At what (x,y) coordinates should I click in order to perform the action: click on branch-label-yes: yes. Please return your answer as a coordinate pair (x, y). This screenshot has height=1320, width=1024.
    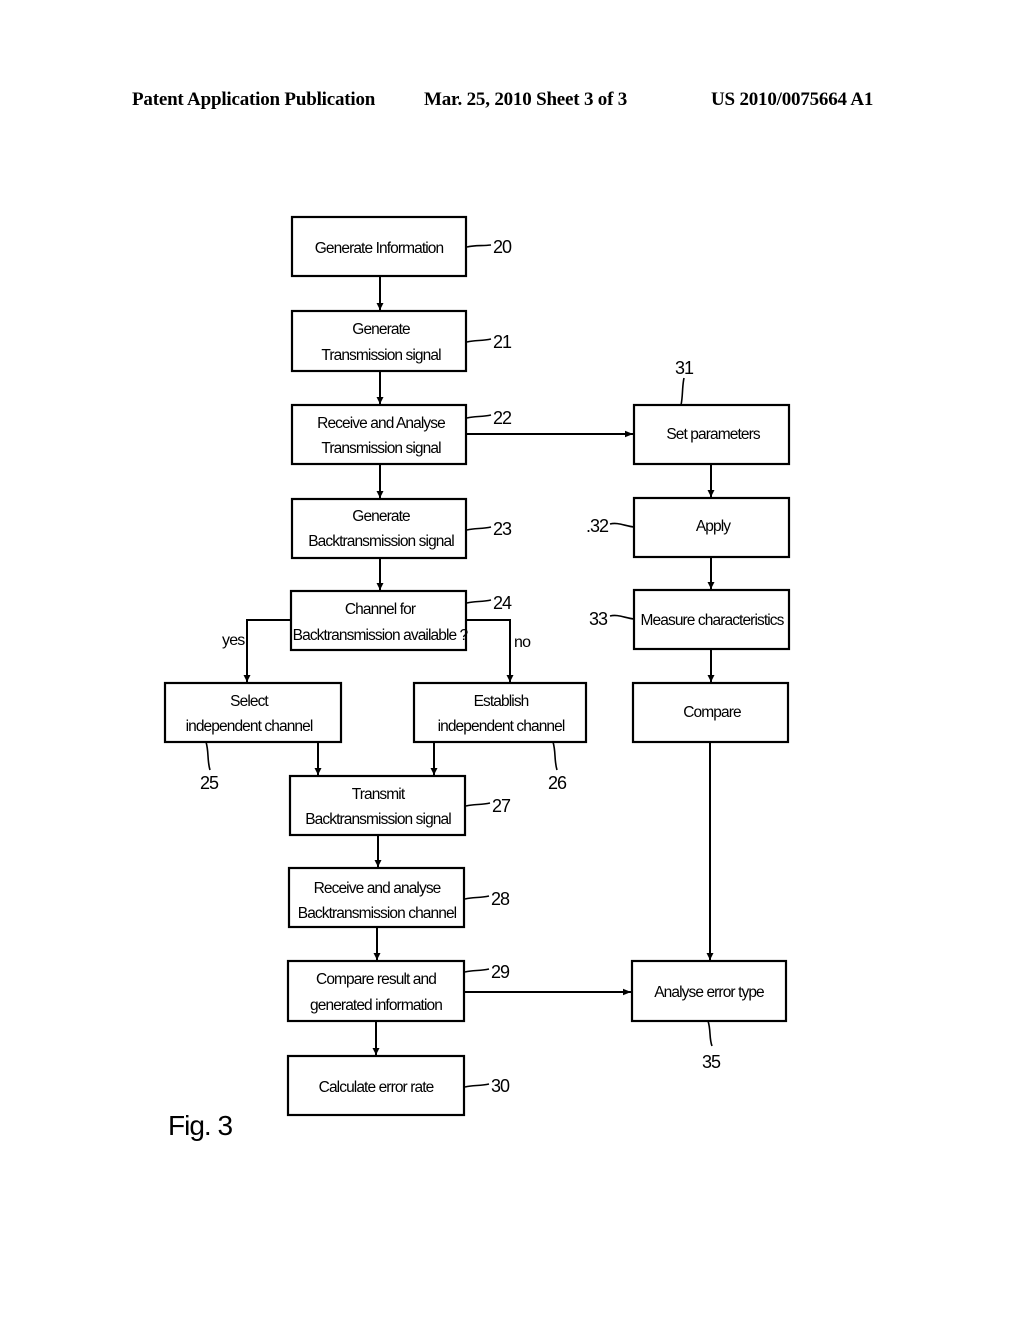
    Looking at the image, I should click on (233, 640).